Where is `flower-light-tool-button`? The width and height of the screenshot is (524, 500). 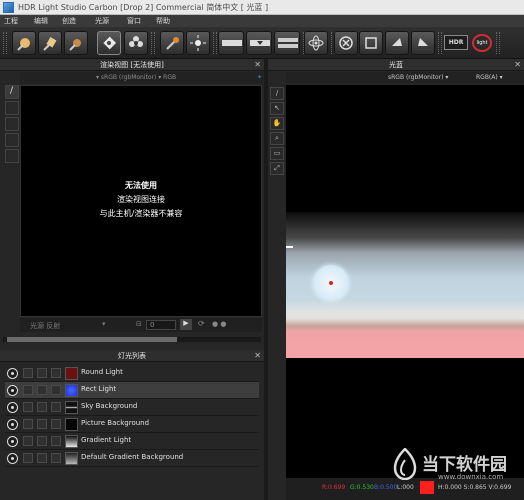 flower-light-tool-button is located at coordinates (136, 43).